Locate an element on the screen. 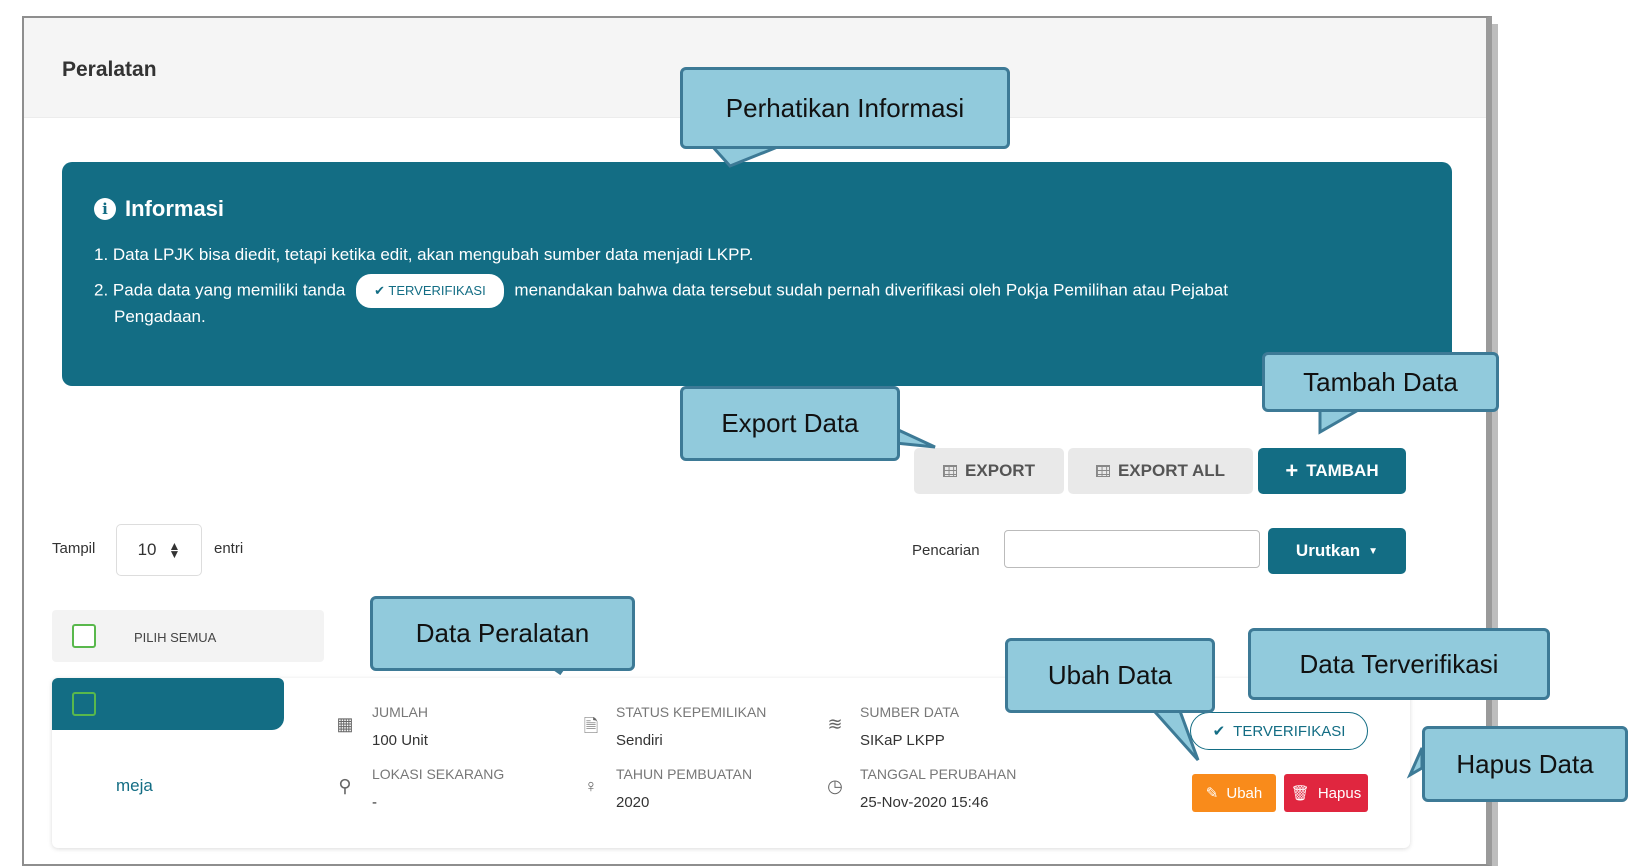 This screenshot has height=866, width=1630. verified-badge-example: ✔ TERVERIFIKASI is located at coordinates (430, 291).